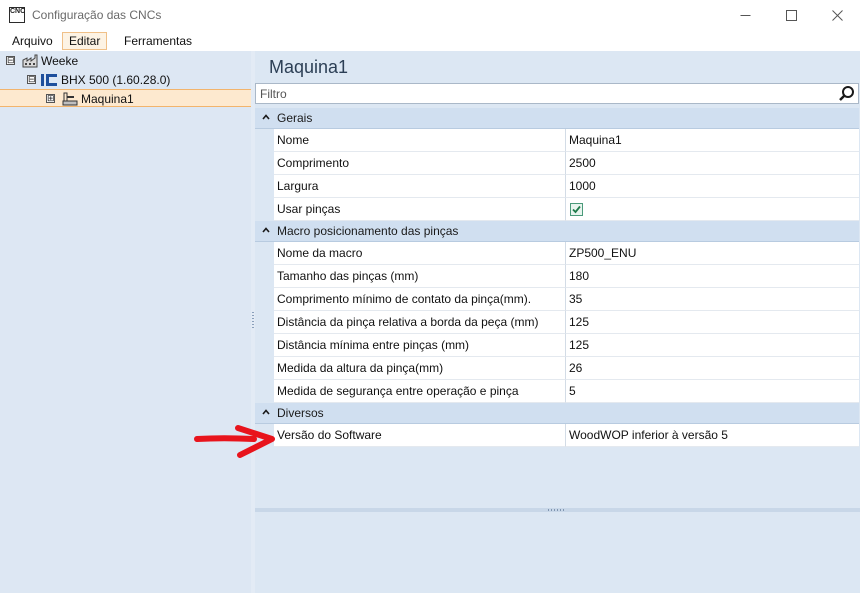 This screenshot has height=593, width=860. I want to click on factory-icon, so click(30, 61).